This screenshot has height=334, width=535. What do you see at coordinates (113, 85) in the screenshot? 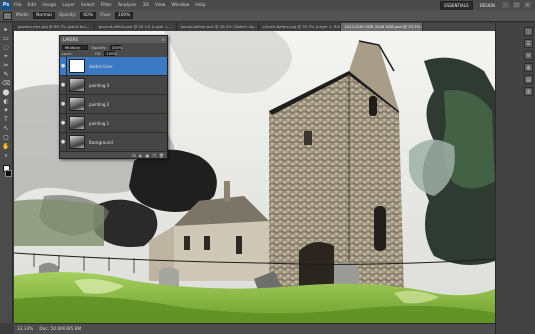
I see `layer-row-painting-3: ● painting 3` at bounding box center [113, 85].